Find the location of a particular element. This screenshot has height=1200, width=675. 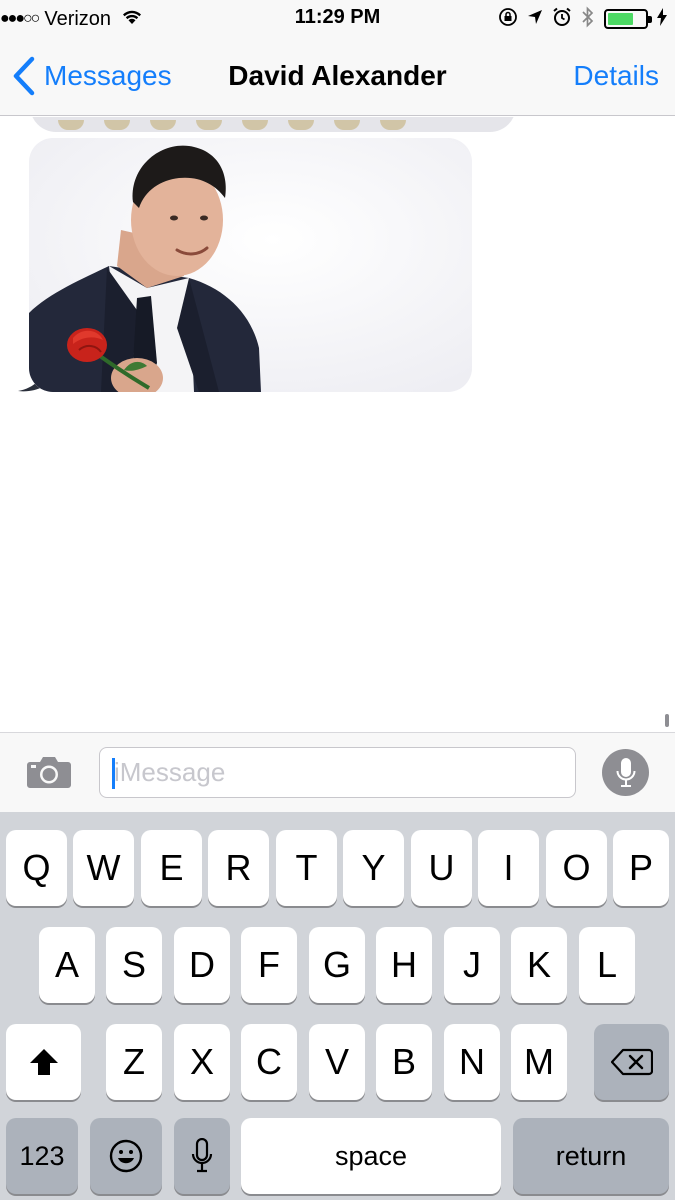

key-l: L is located at coordinates (607, 965).